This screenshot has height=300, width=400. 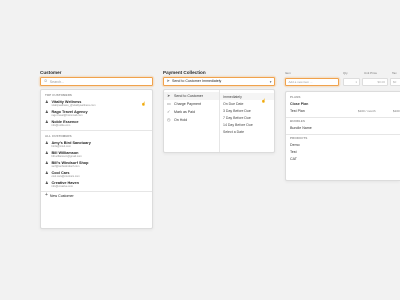 I want to click on plan-name: Close Plan, so click(x=299, y=104).